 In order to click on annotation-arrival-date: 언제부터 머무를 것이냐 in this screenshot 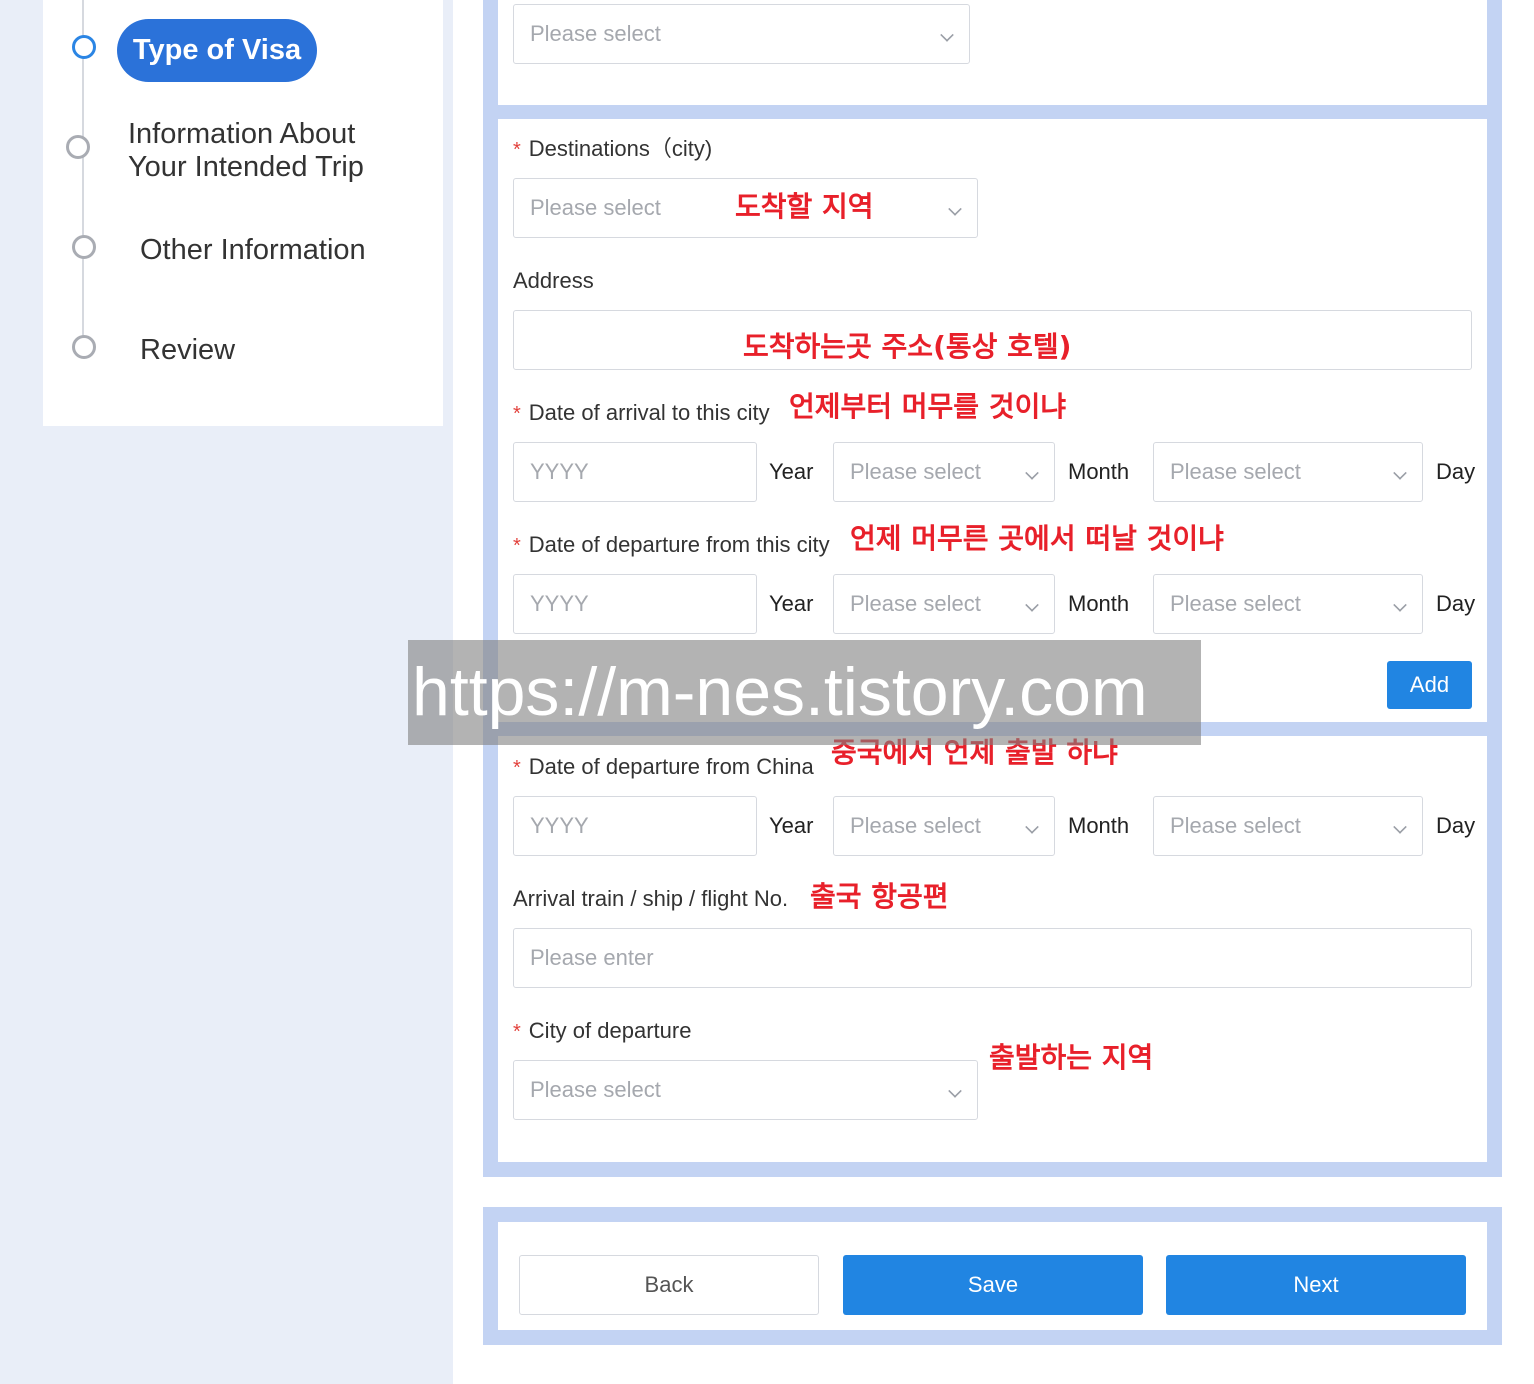, I will do `click(928, 406)`.